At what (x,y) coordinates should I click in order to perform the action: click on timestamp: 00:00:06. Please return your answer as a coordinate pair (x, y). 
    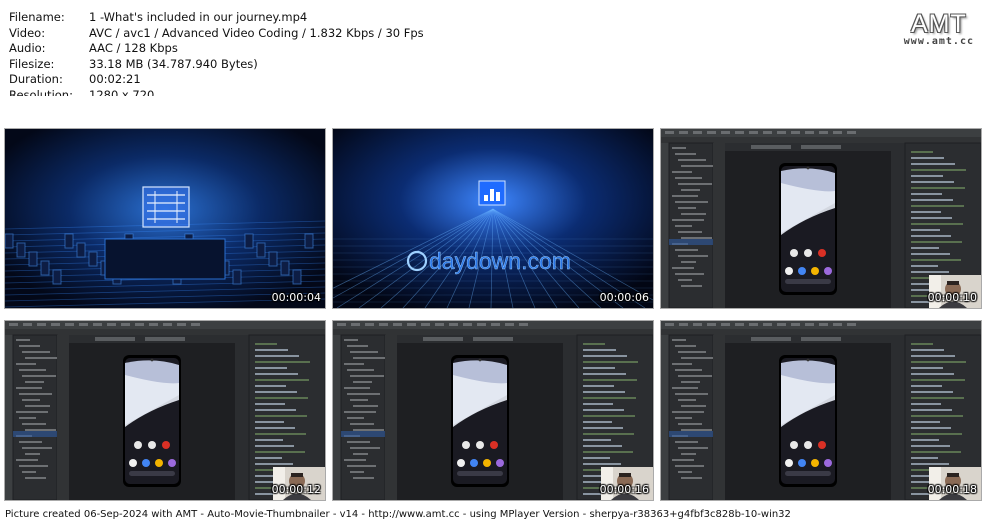
    Looking at the image, I should click on (624, 297).